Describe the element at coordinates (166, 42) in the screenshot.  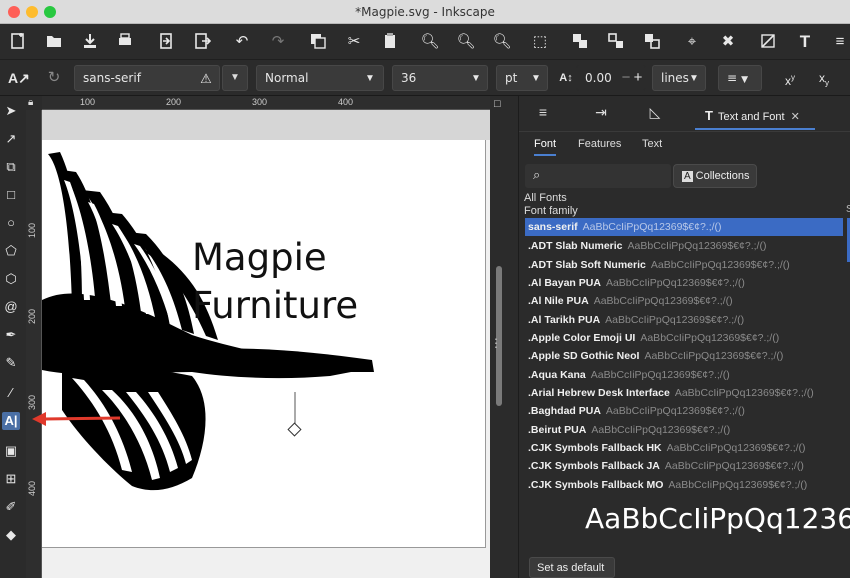
I see `import-icon` at that location.